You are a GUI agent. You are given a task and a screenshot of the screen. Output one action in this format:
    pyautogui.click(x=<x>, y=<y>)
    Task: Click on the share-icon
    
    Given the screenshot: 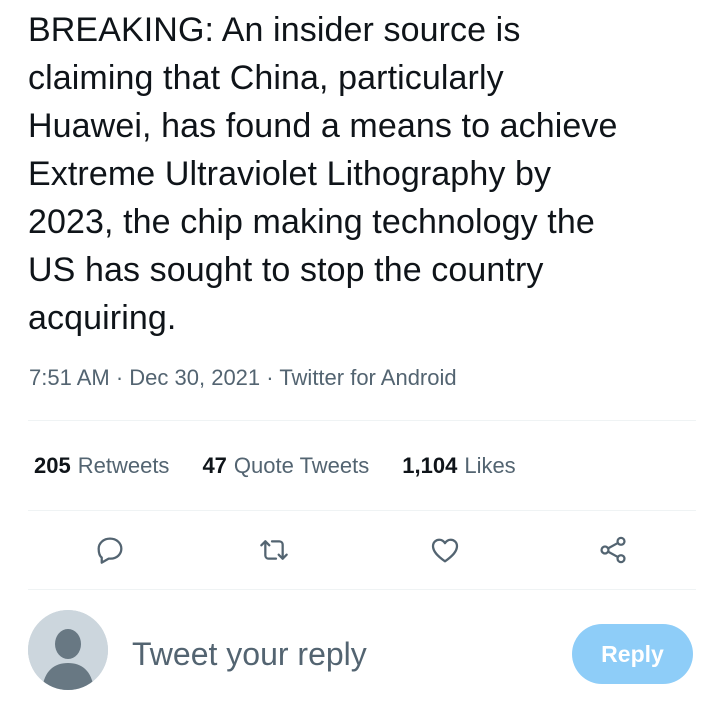 What is the action you would take?
    pyautogui.click(x=613, y=550)
    